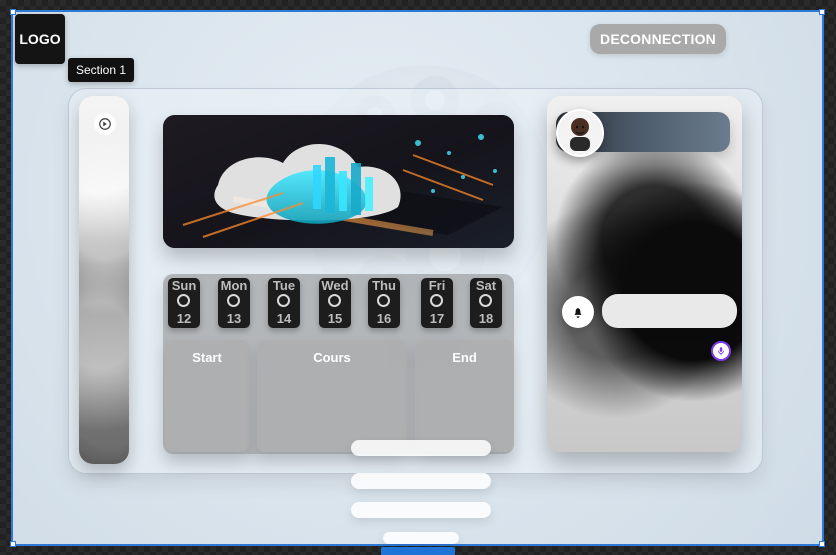 The image size is (836, 555). I want to click on bell-icon, so click(578, 312).